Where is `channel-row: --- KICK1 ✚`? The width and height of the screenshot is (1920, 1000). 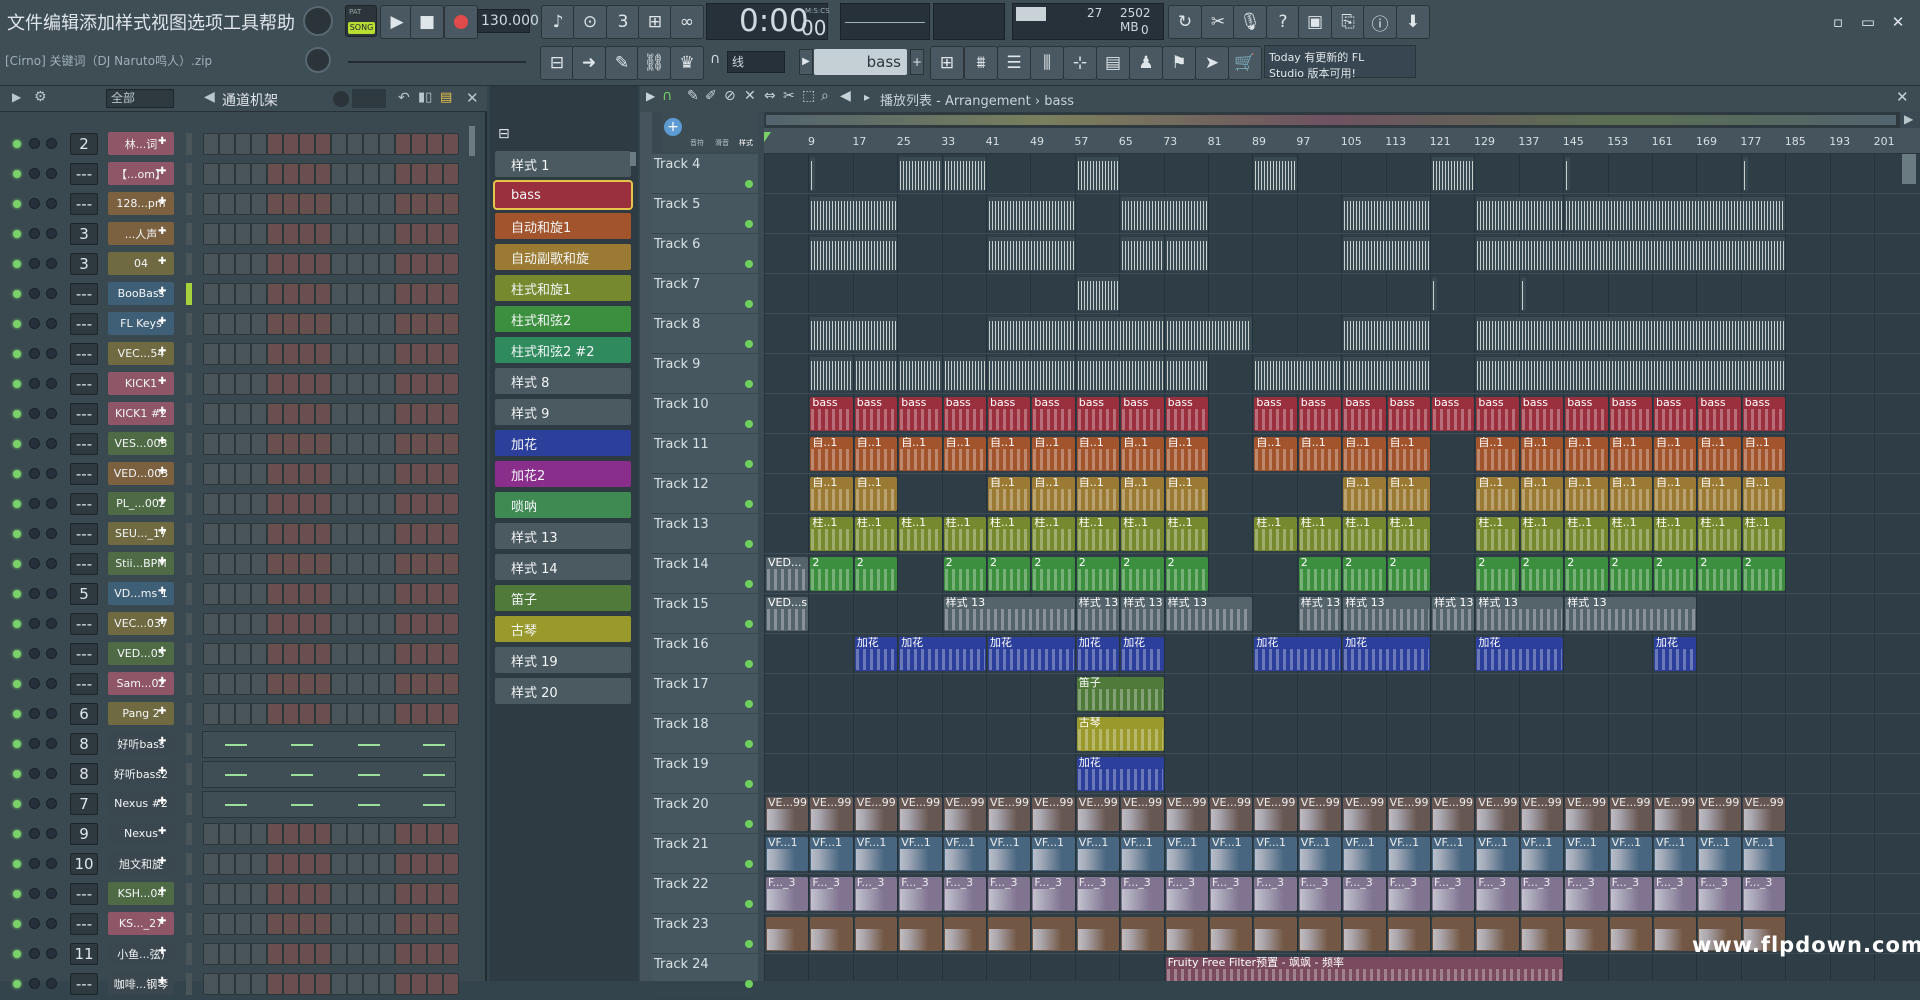 channel-row: --- KICK1 ✚ is located at coordinates (235, 385).